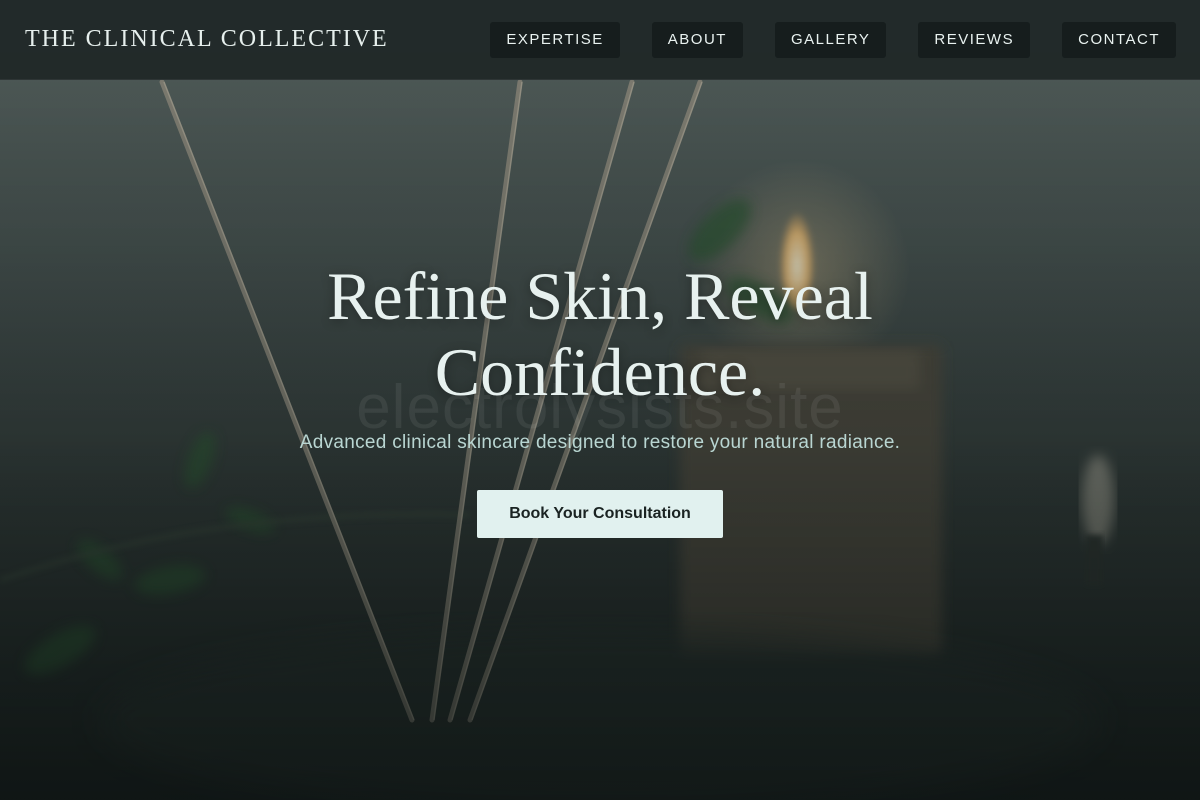 The width and height of the screenshot is (1200, 800). I want to click on nav-item-about: ABOUT, so click(697, 39).